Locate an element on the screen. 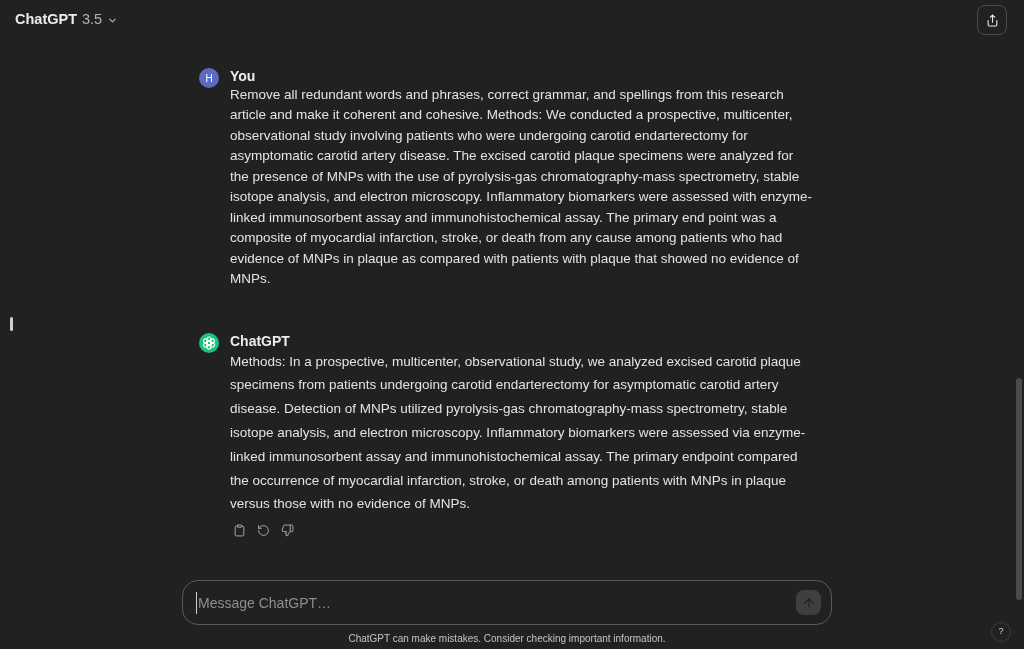 The image size is (1024, 649). share-icon is located at coordinates (992, 20).